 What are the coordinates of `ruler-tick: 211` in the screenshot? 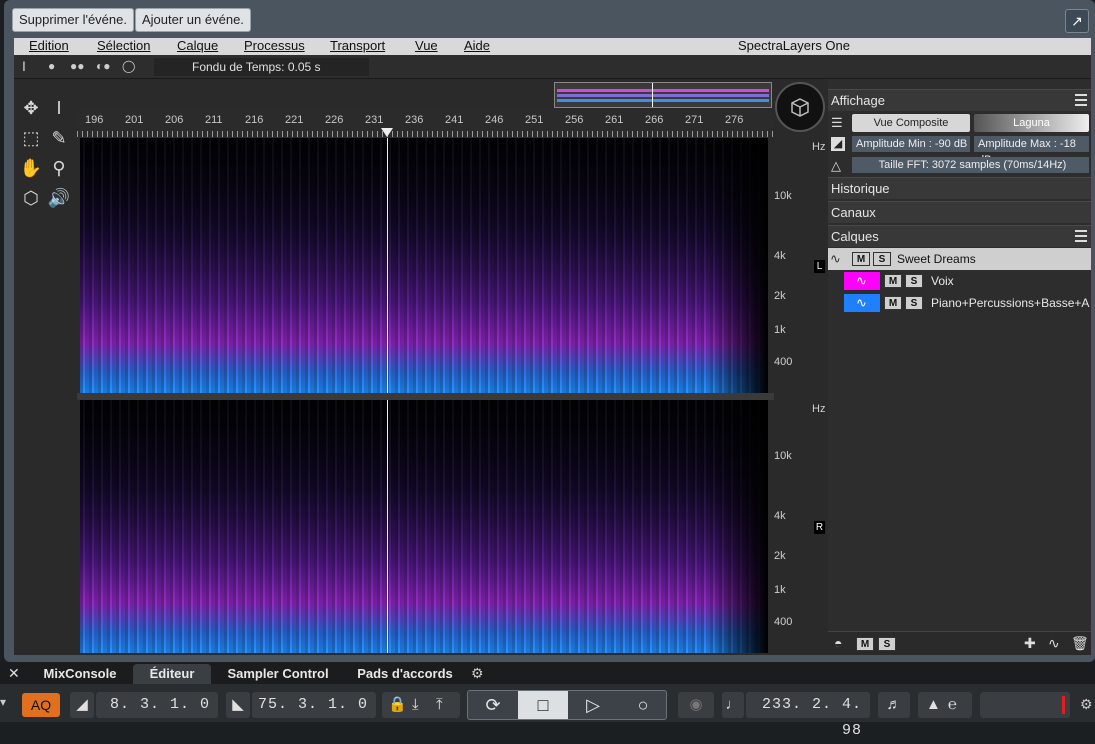 It's located at (214, 120).